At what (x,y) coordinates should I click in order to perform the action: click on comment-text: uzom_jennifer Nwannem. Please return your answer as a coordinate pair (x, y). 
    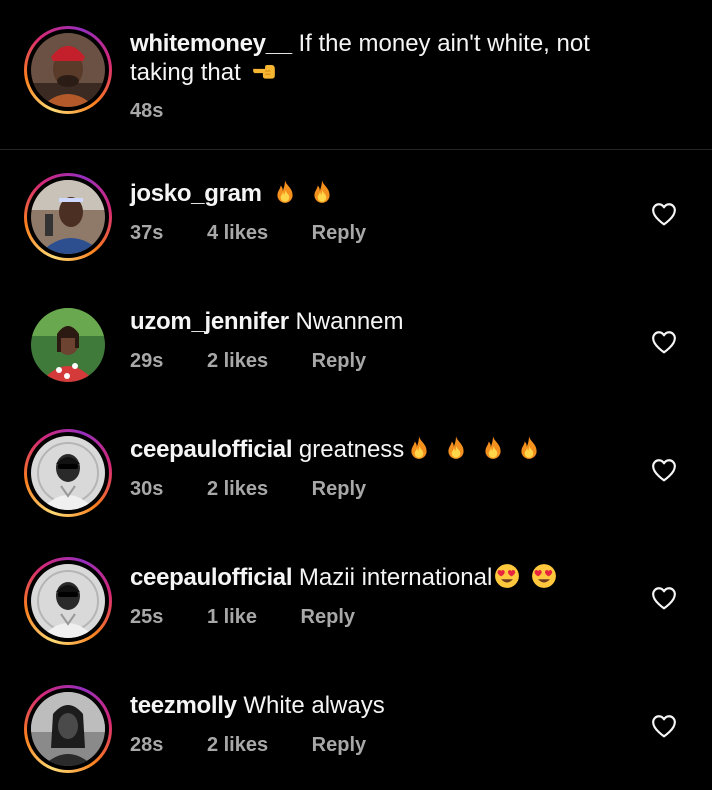
    Looking at the image, I should click on (267, 321).